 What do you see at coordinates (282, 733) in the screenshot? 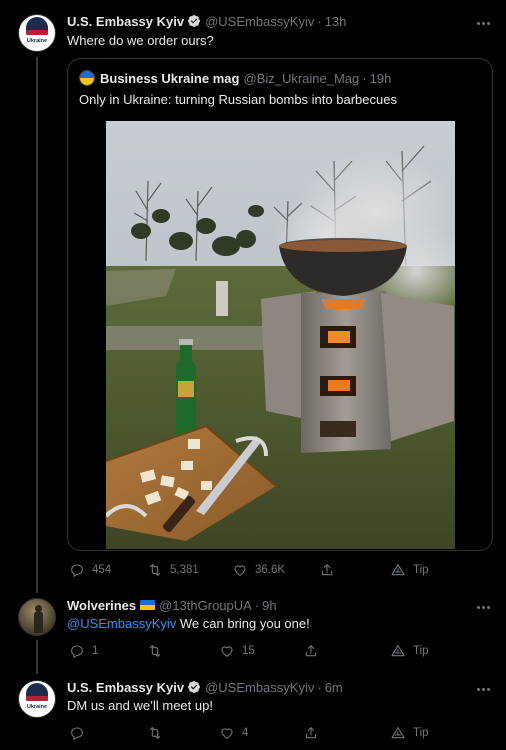
I see `tweet-actions: 4 Tip` at bounding box center [282, 733].